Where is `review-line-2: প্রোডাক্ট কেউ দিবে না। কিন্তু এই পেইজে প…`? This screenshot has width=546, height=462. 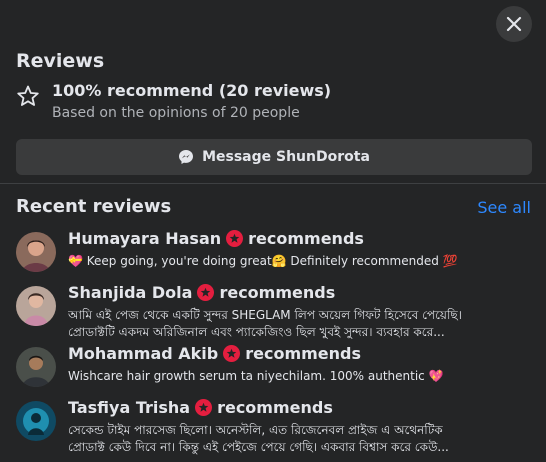
review-line-2: প্রোডাক্ট কেউ দিবে না। কিন্তু এই পেইজে প… is located at coordinates (258, 447).